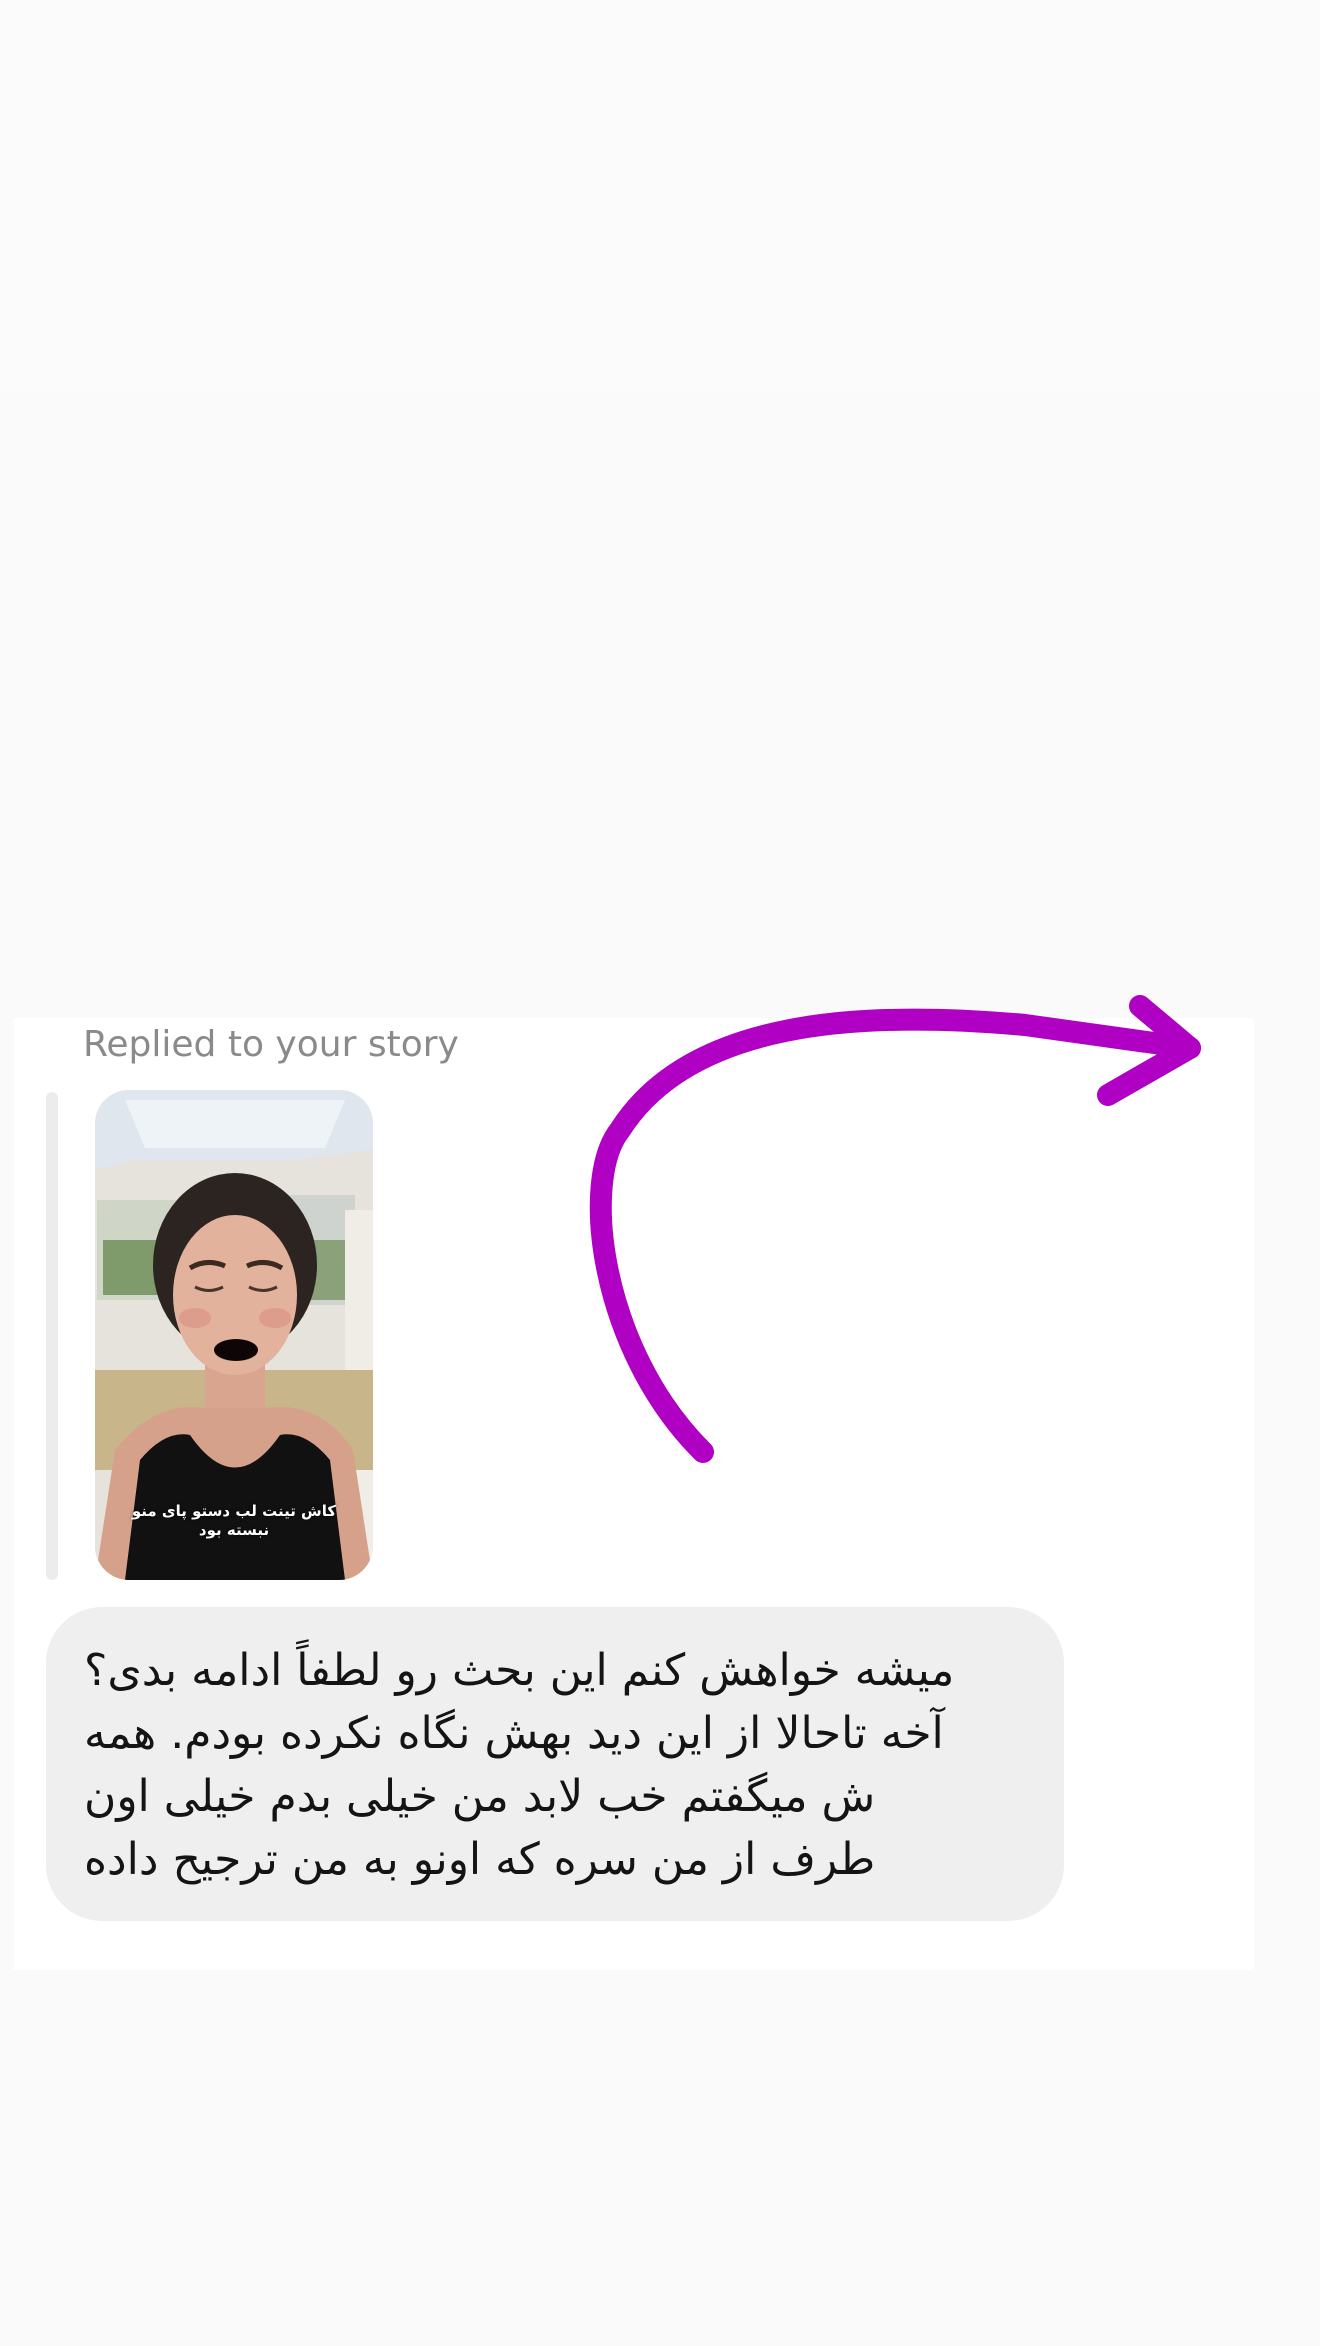 This screenshot has height=2346, width=1320. Describe the element at coordinates (234, 1520) in the screenshot. I see `story-caption: کاش تینت لب دستو پای منو نبسته بود` at that location.